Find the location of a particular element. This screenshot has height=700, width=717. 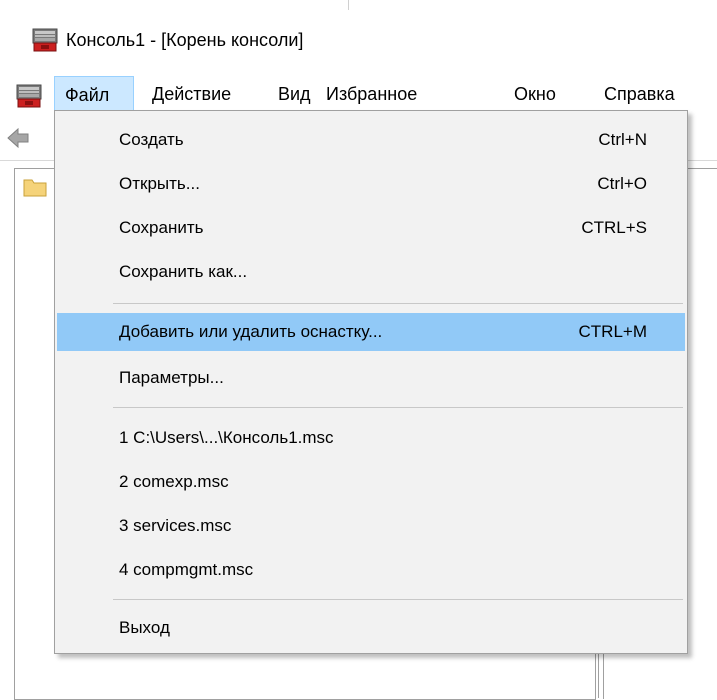

menu-item-open: Открыть... Ctrl+O is located at coordinates (371, 184).